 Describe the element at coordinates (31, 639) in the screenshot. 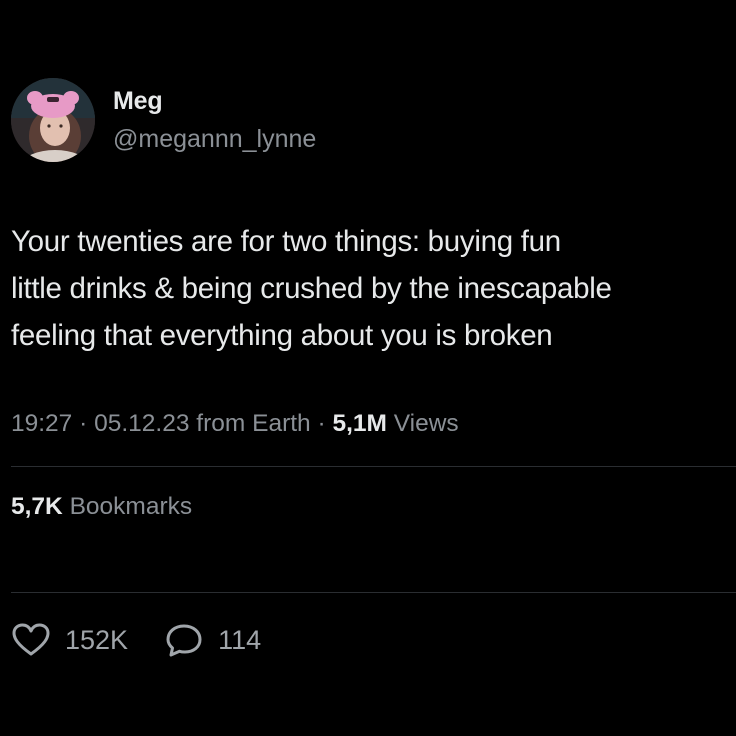

I see `heart-icon` at that location.